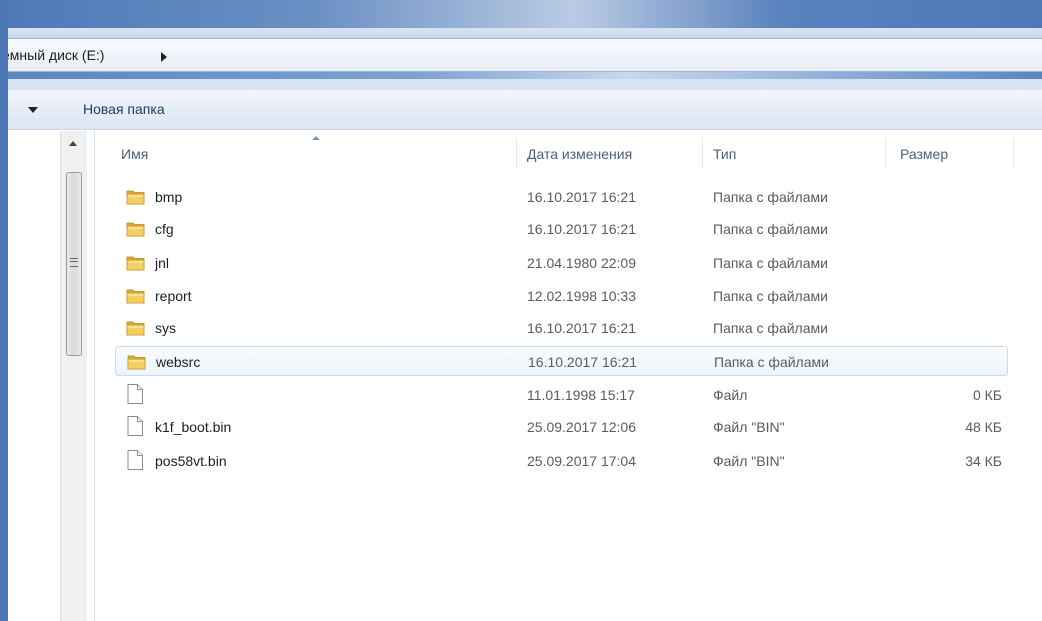  What do you see at coordinates (525, 110) in the screenshot?
I see `command-toolbar: Новая папка` at bounding box center [525, 110].